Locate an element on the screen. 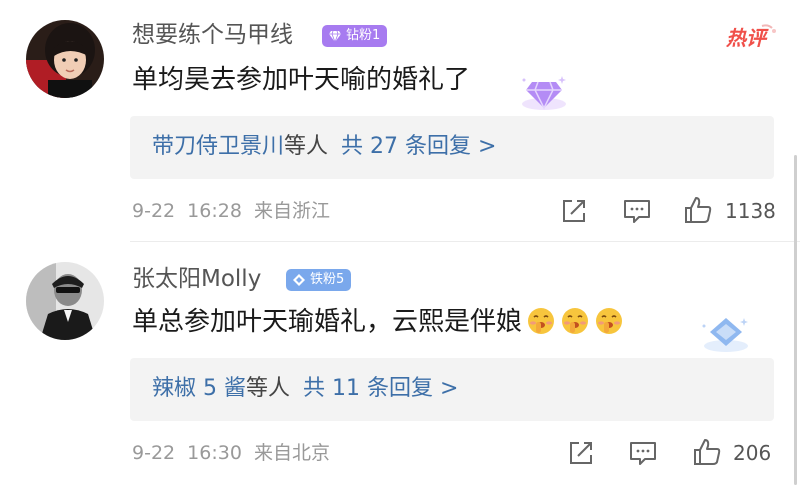  username: 想要练个马甲线 is located at coordinates (212, 35).